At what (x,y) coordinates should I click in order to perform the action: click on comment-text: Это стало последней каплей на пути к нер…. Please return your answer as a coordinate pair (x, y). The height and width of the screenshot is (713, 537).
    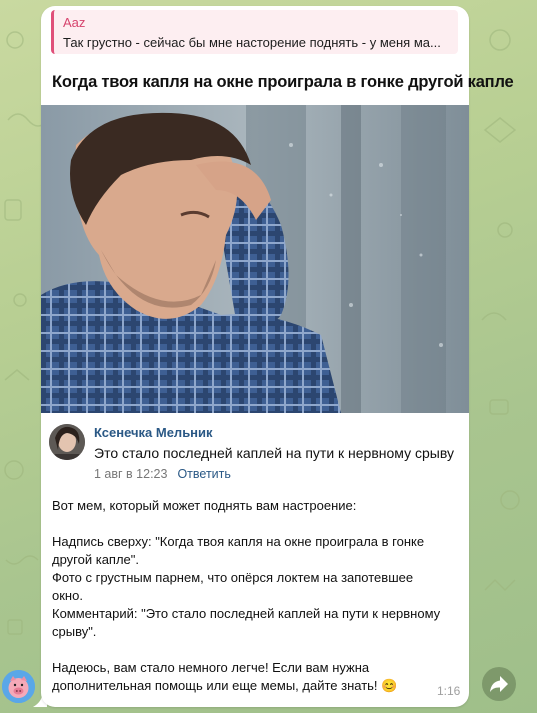
    Looking at the image, I should click on (274, 453).